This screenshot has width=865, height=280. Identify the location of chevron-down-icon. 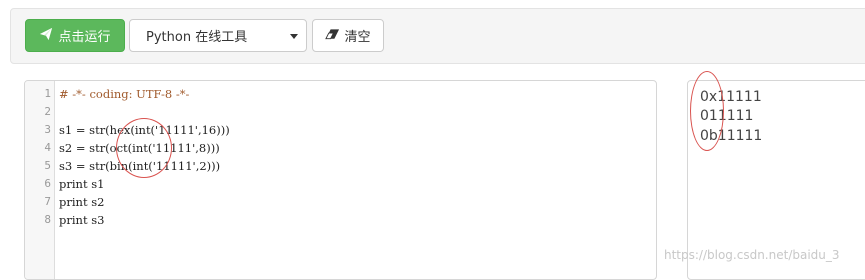
(294, 36).